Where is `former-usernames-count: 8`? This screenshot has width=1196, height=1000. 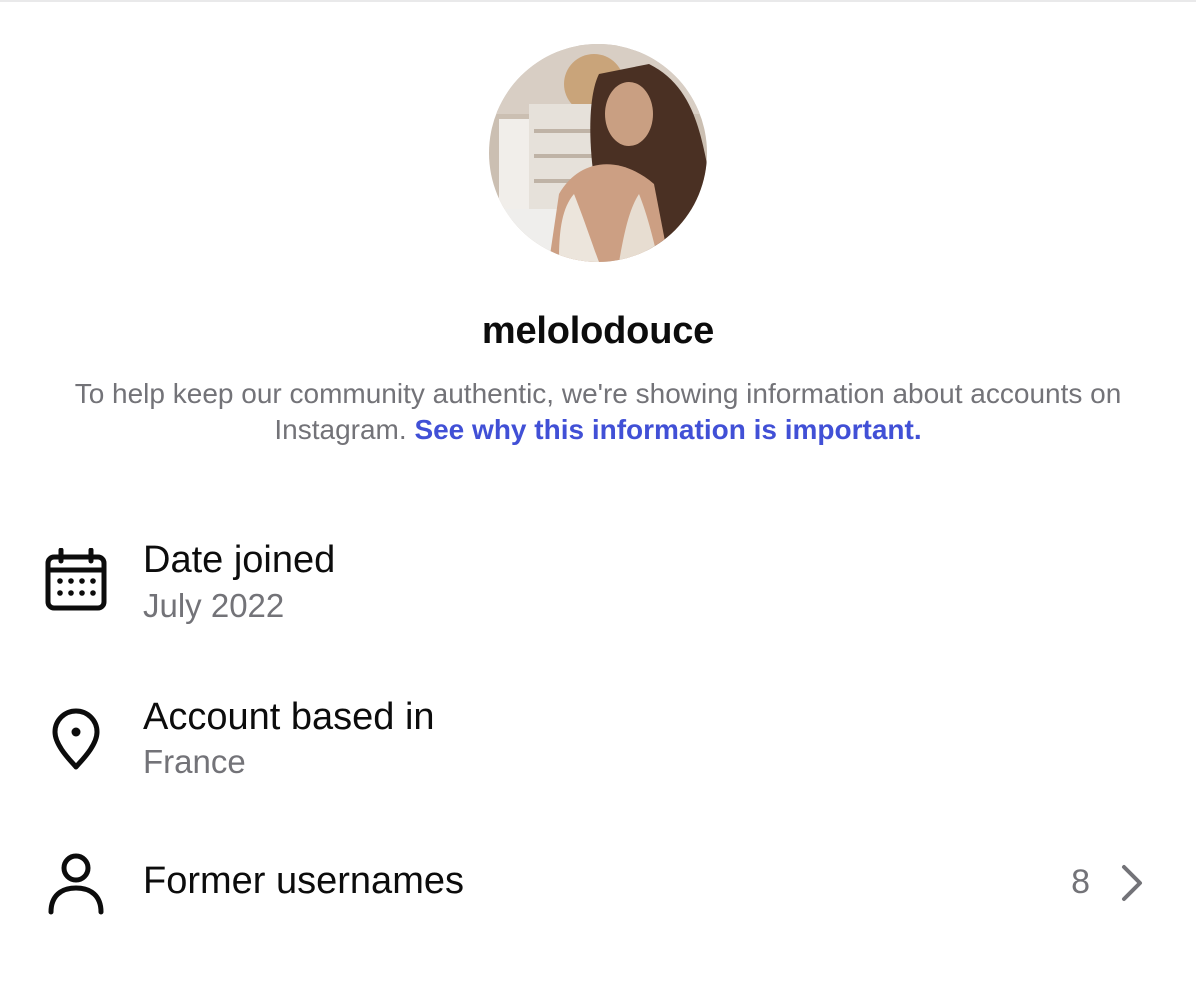
former-usernames-count: 8 is located at coordinates (1080, 882).